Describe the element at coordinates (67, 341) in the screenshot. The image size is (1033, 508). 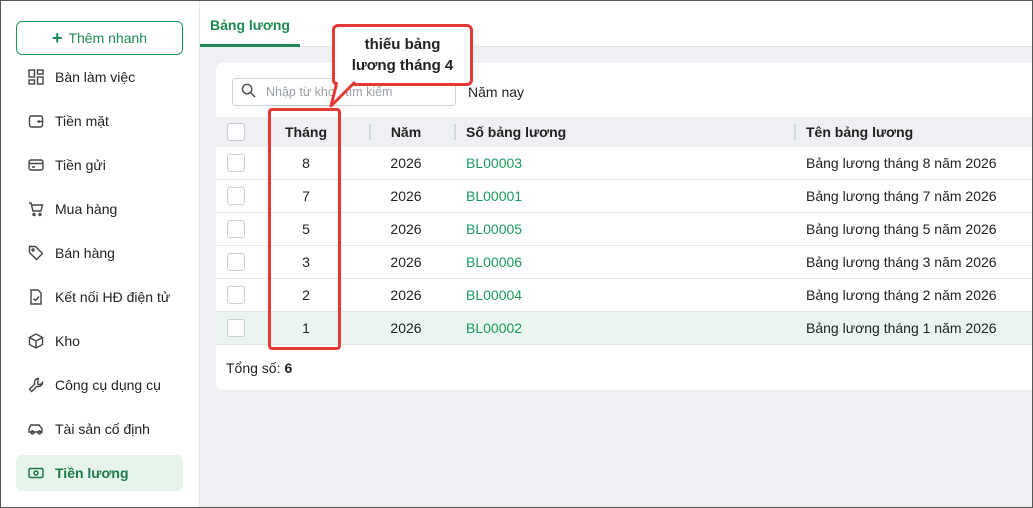
I see `sidebar-item-label: Kho` at that location.